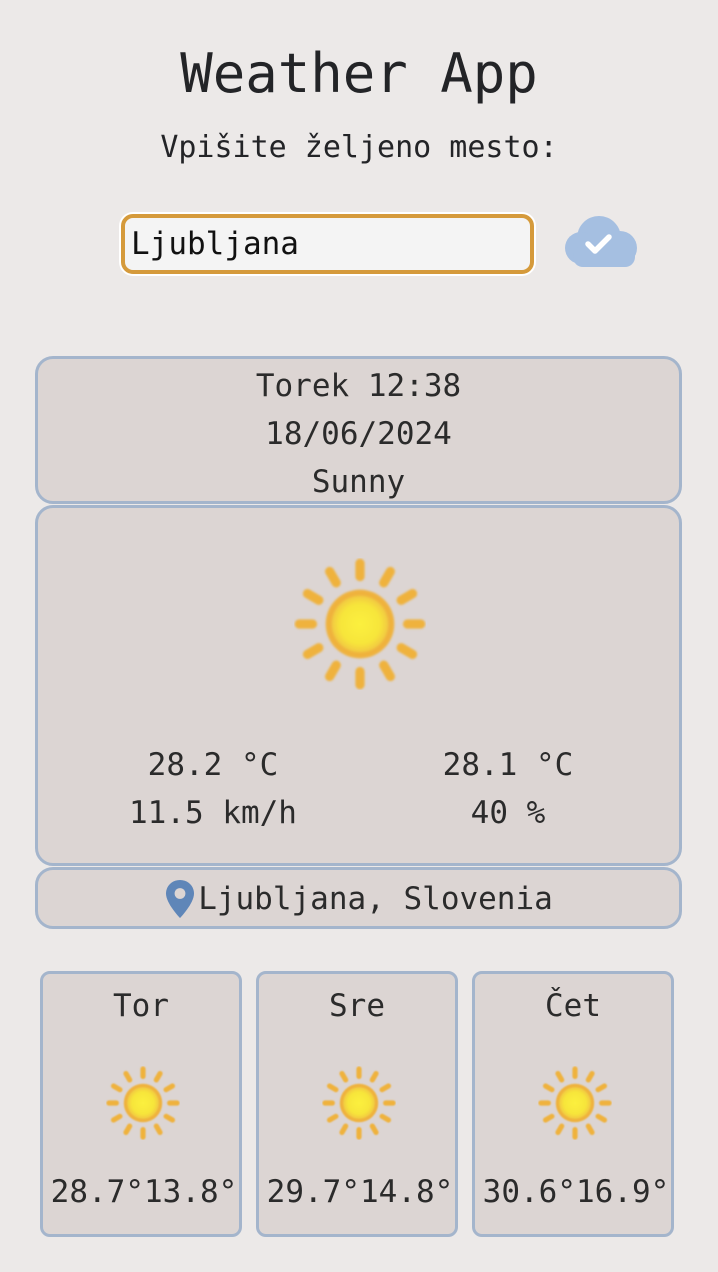 The image size is (718, 1272). What do you see at coordinates (359, 147) in the screenshot?
I see `city-prompt-label: Vpišite željeno mesto:` at bounding box center [359, 147].